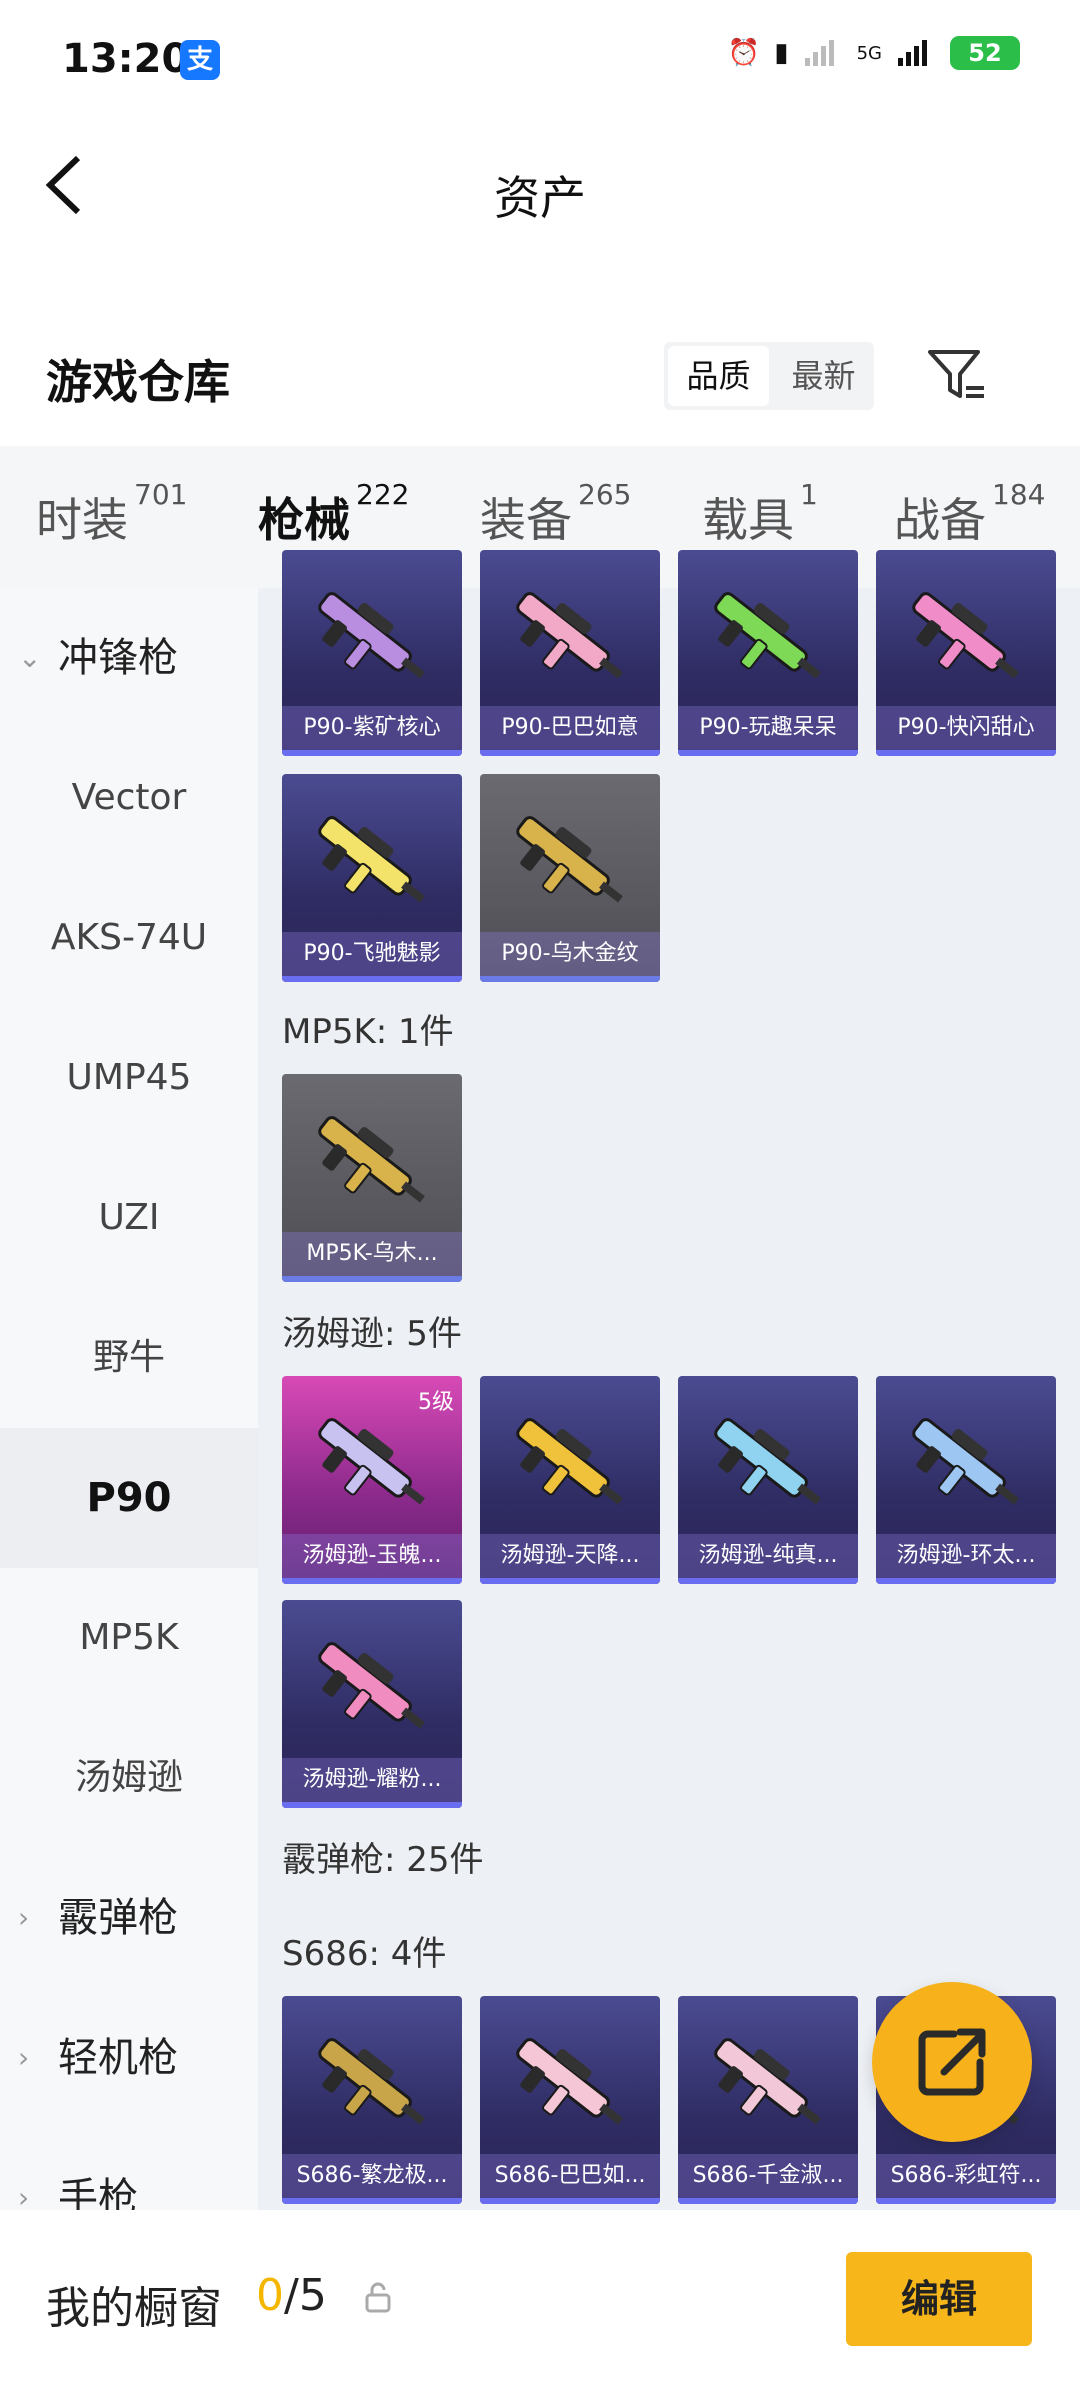  I want to click on skin-card: P90-紫矿核心, so click(372, 653).